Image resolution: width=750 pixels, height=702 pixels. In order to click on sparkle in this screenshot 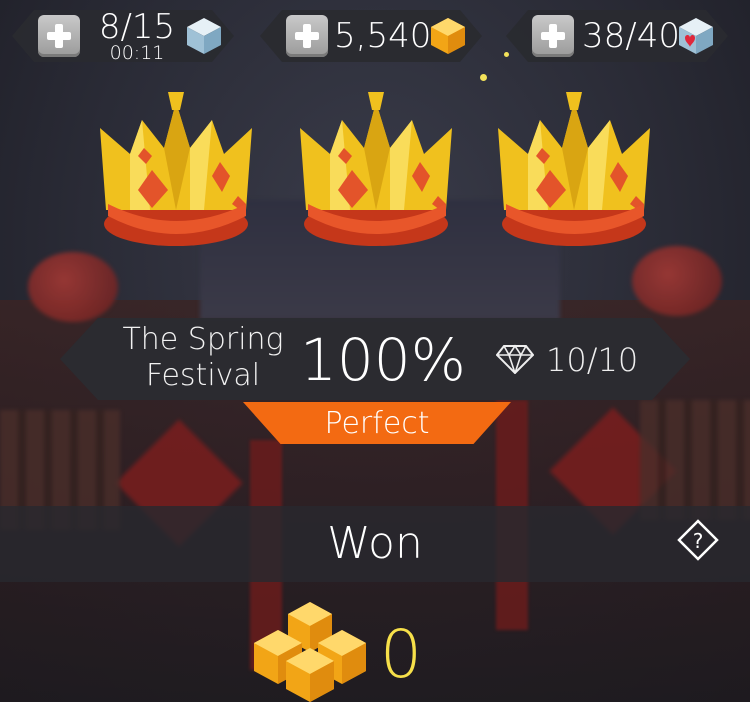, I will do `click(483, 77)`.